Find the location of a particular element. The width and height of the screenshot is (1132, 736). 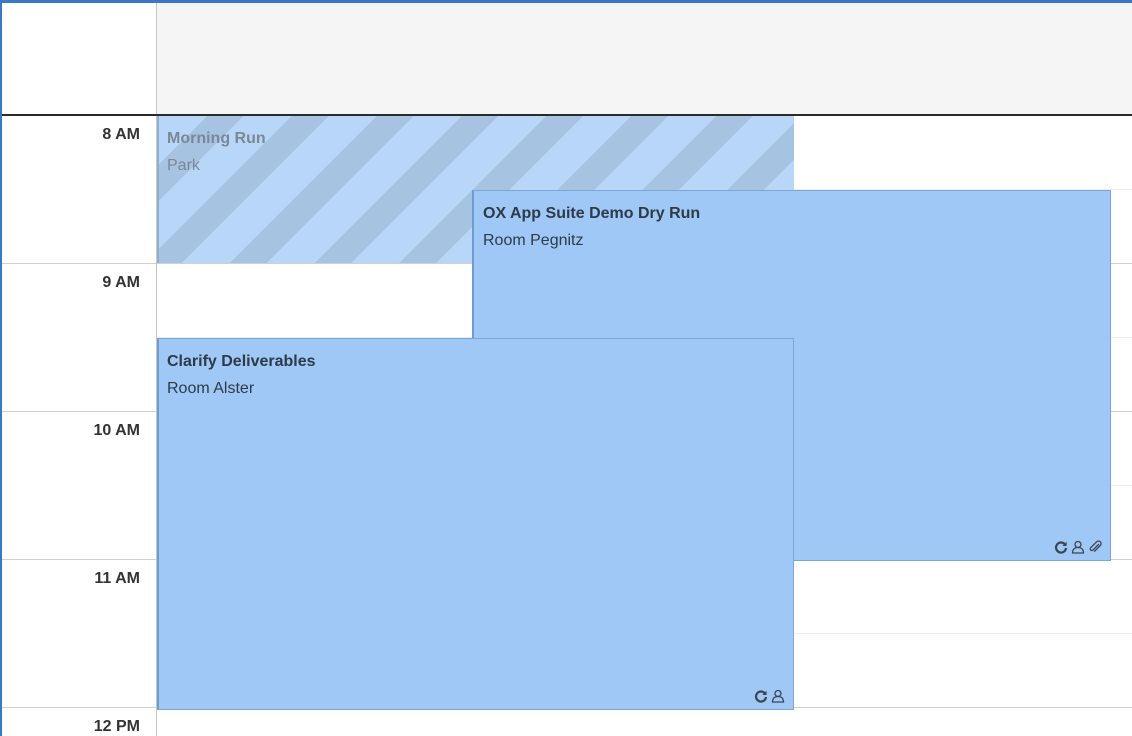

time-label-8am: 8 AM is located at coordinates (121, 134).